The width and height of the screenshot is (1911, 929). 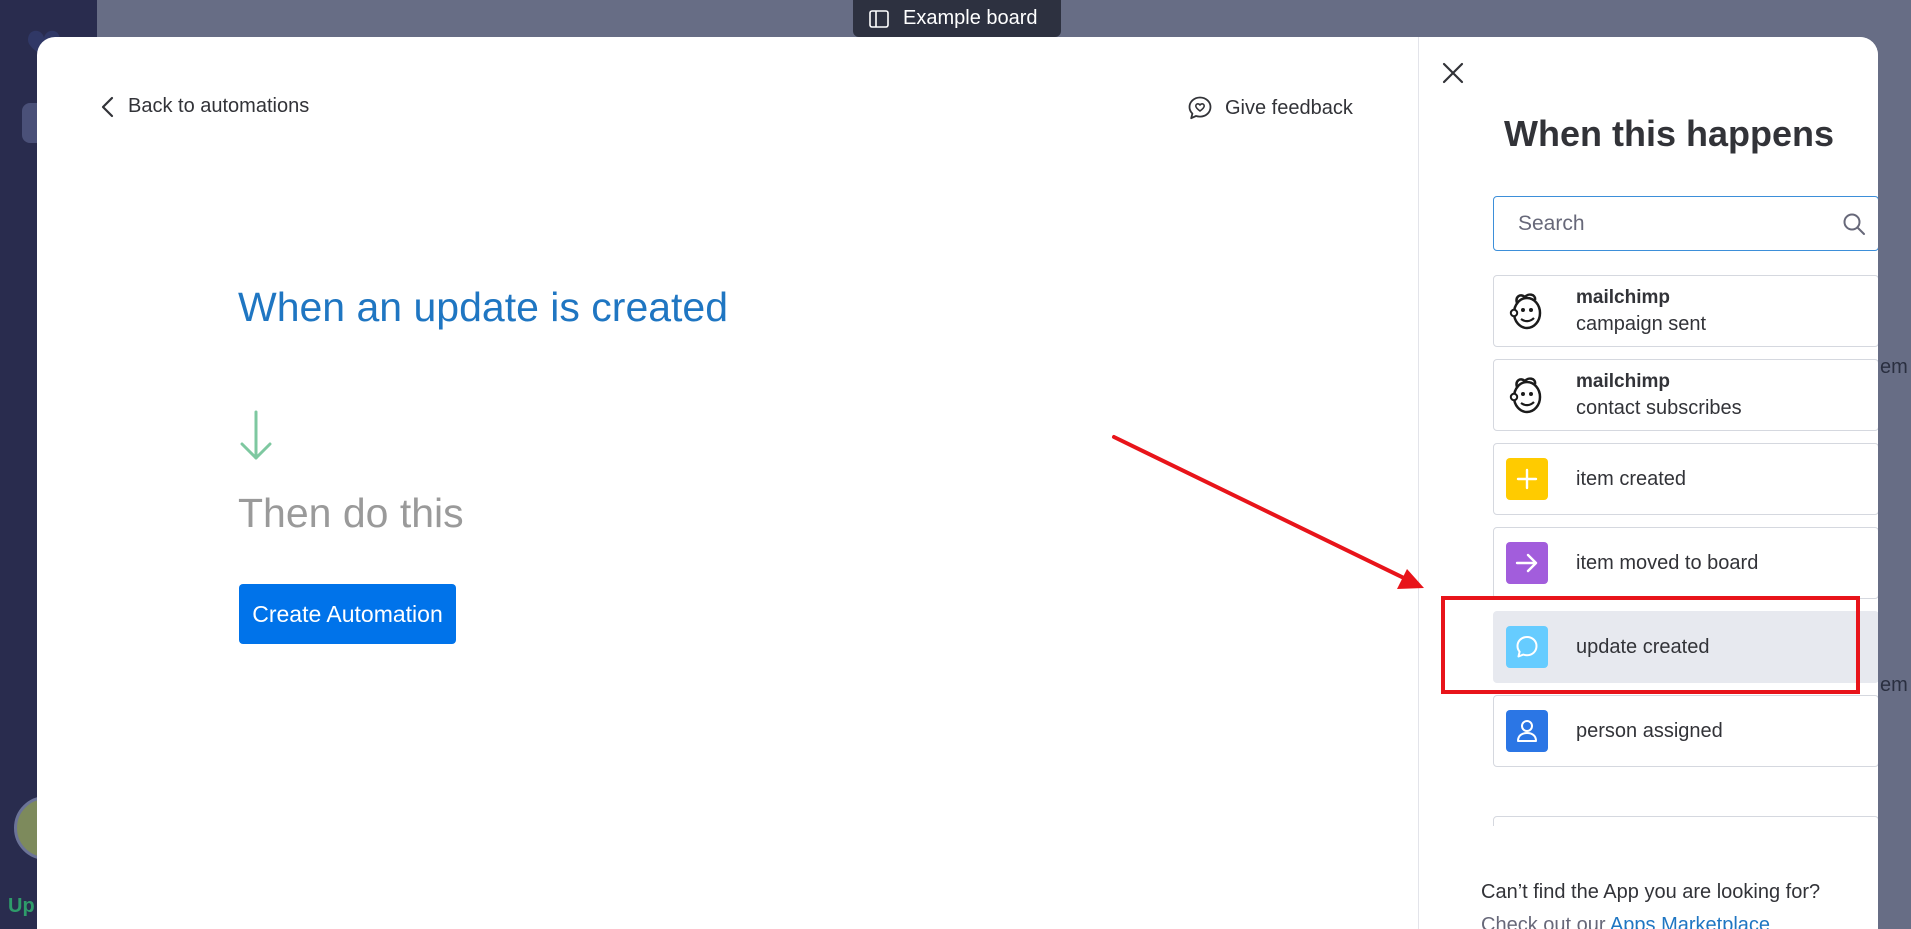 I want to click on trigger-item-item-moved-to-board: item moved to board, so click(x=1685, y=563).